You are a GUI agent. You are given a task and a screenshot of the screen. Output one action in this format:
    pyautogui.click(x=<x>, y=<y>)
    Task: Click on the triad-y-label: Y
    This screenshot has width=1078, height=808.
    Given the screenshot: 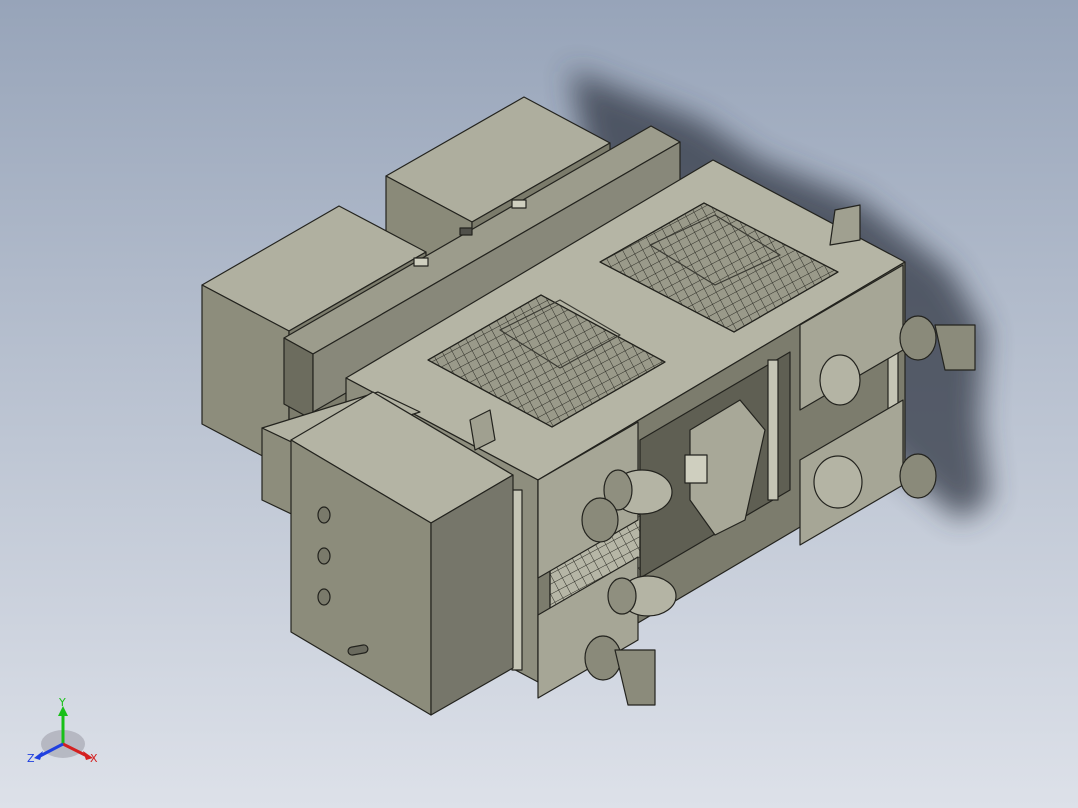 What is the action you would take?
    pyautogui.click(x=62, y=702)
    